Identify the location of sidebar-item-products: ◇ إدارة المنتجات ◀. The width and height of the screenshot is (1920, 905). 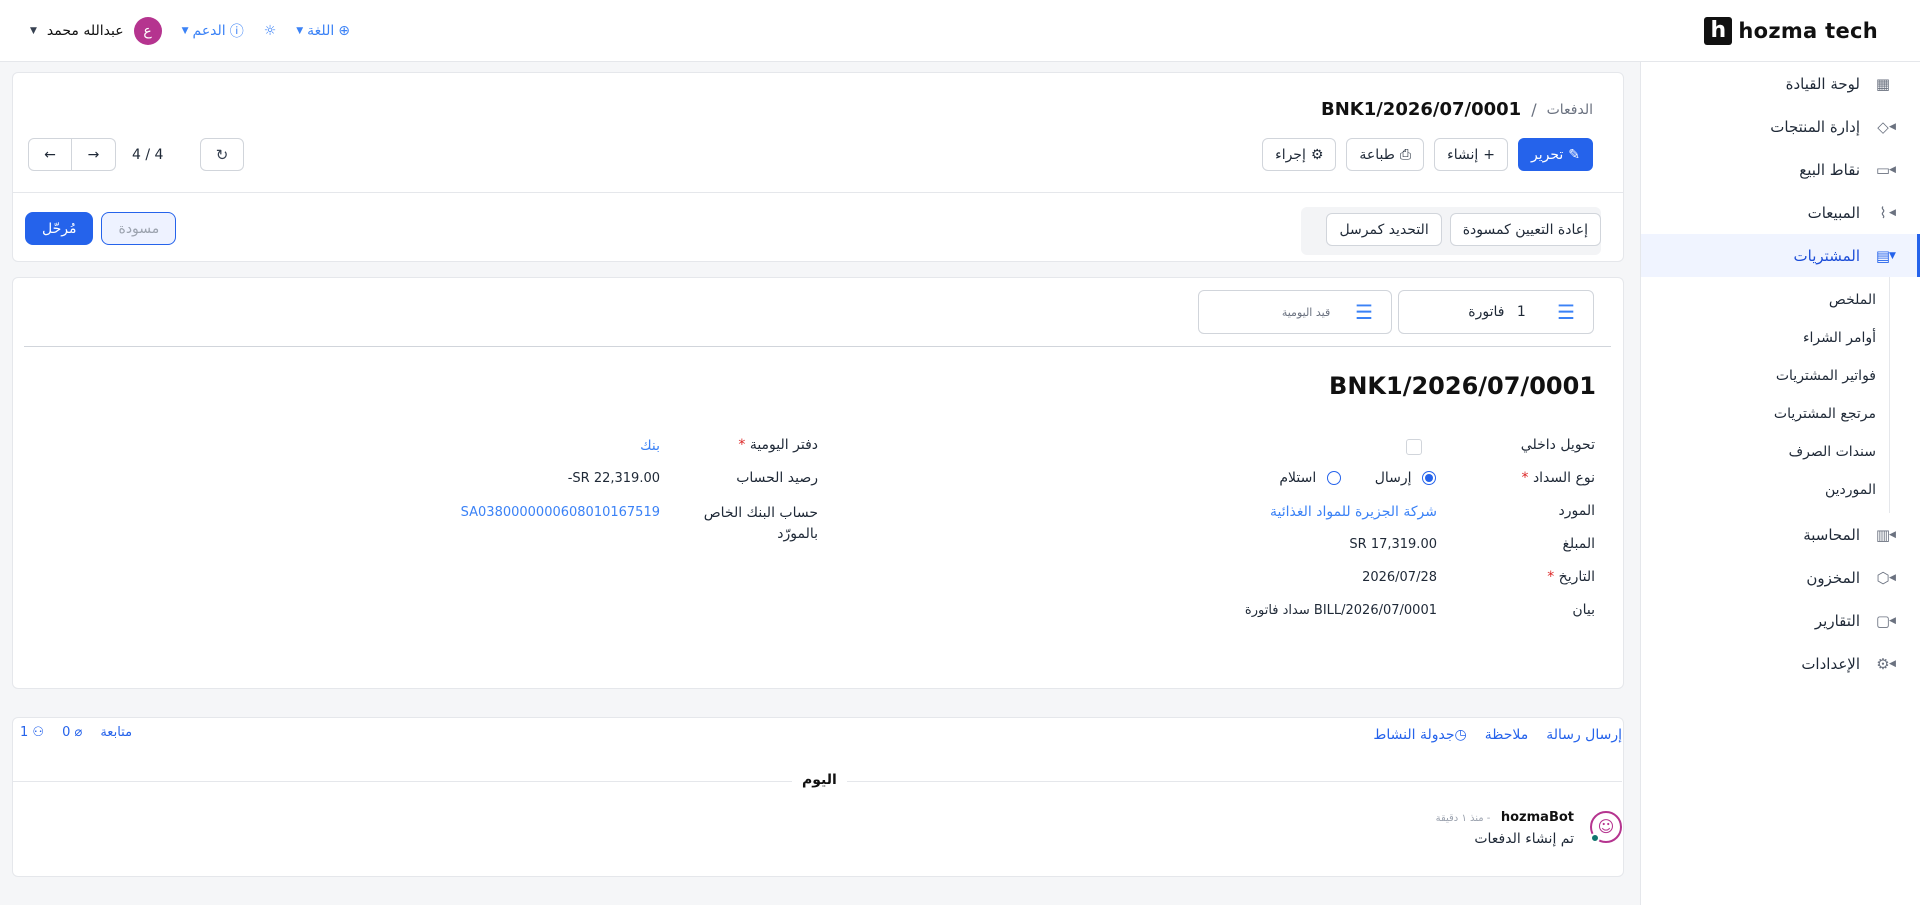
(1780, 126).